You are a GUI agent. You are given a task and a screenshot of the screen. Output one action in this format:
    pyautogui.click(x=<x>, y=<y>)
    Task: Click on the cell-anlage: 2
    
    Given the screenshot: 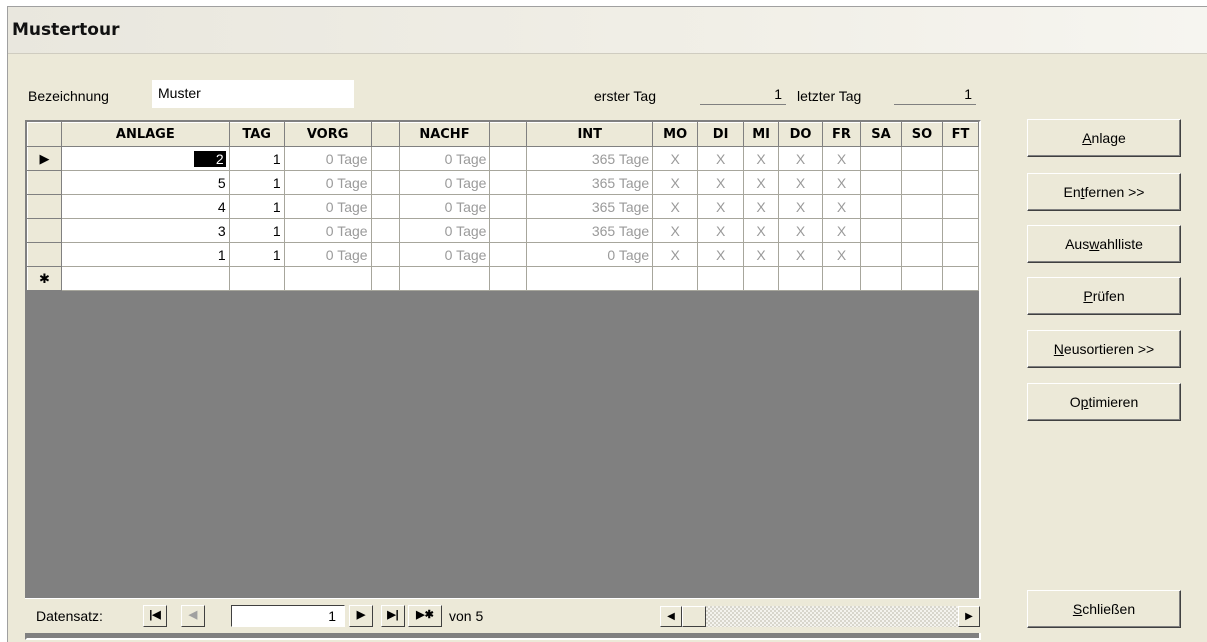 What is the action you would take?
    pyautogui.click(x=145, y=158)
    